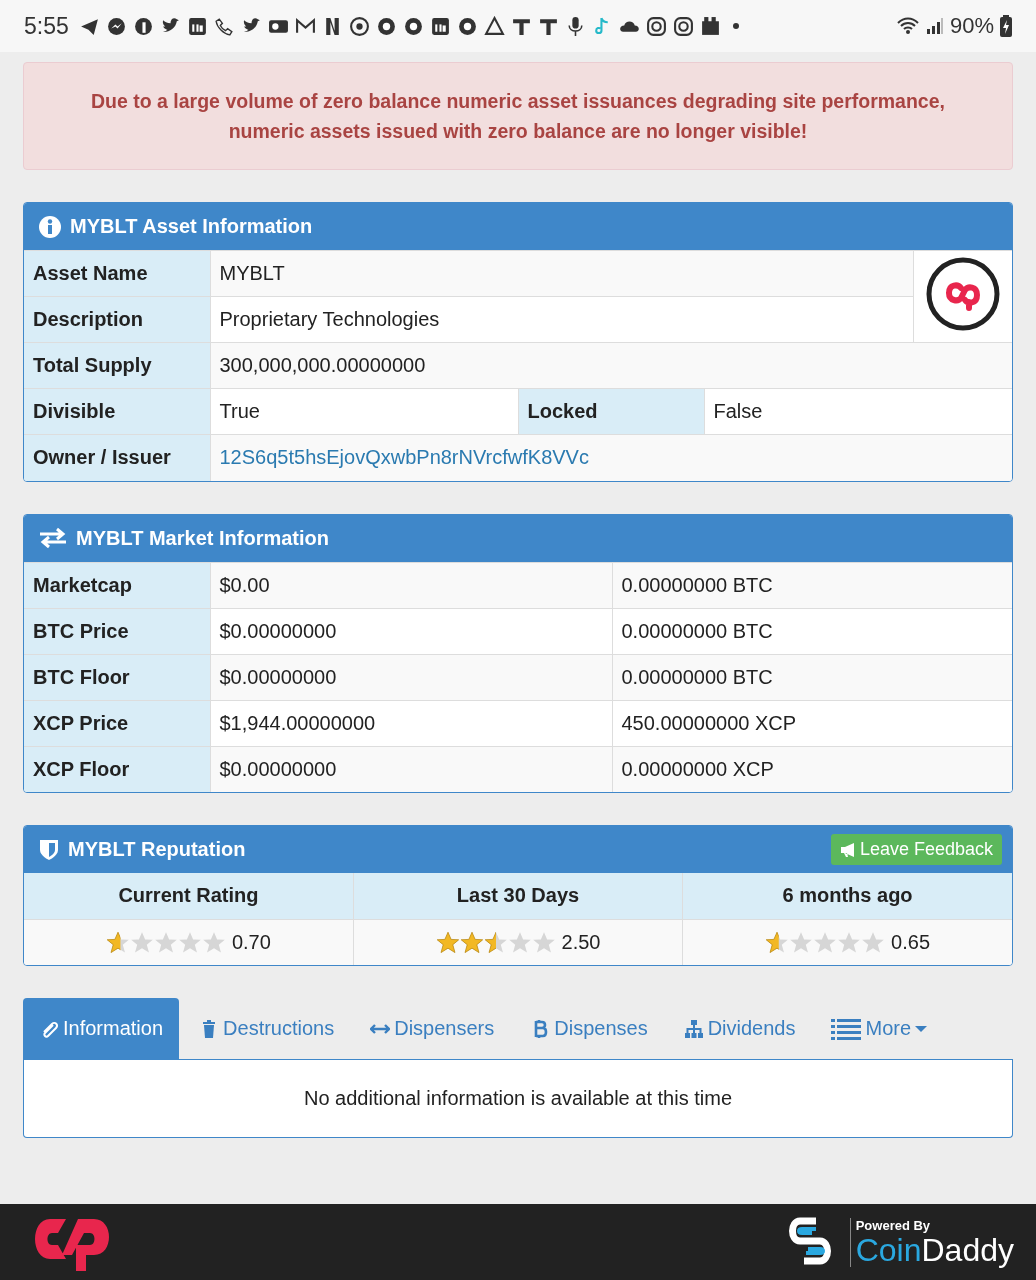 The width and height of the screenshot is (1036, 1280). I want to click on rating-score: 0.70, so click(251, 942).